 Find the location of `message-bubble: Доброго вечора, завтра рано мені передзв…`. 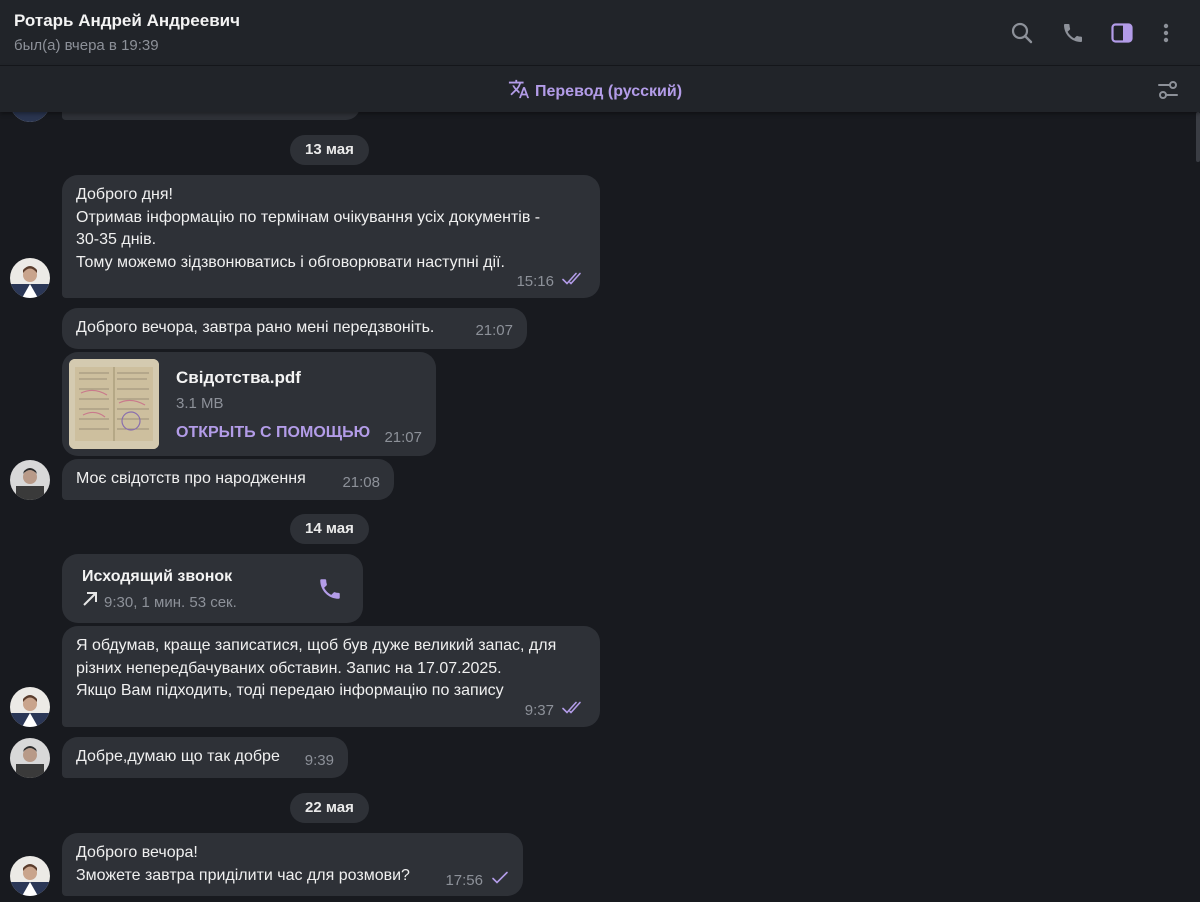

message-bubble: Доброго вечора, завтра рано мені передзв… is located at coordinates (294, 328).